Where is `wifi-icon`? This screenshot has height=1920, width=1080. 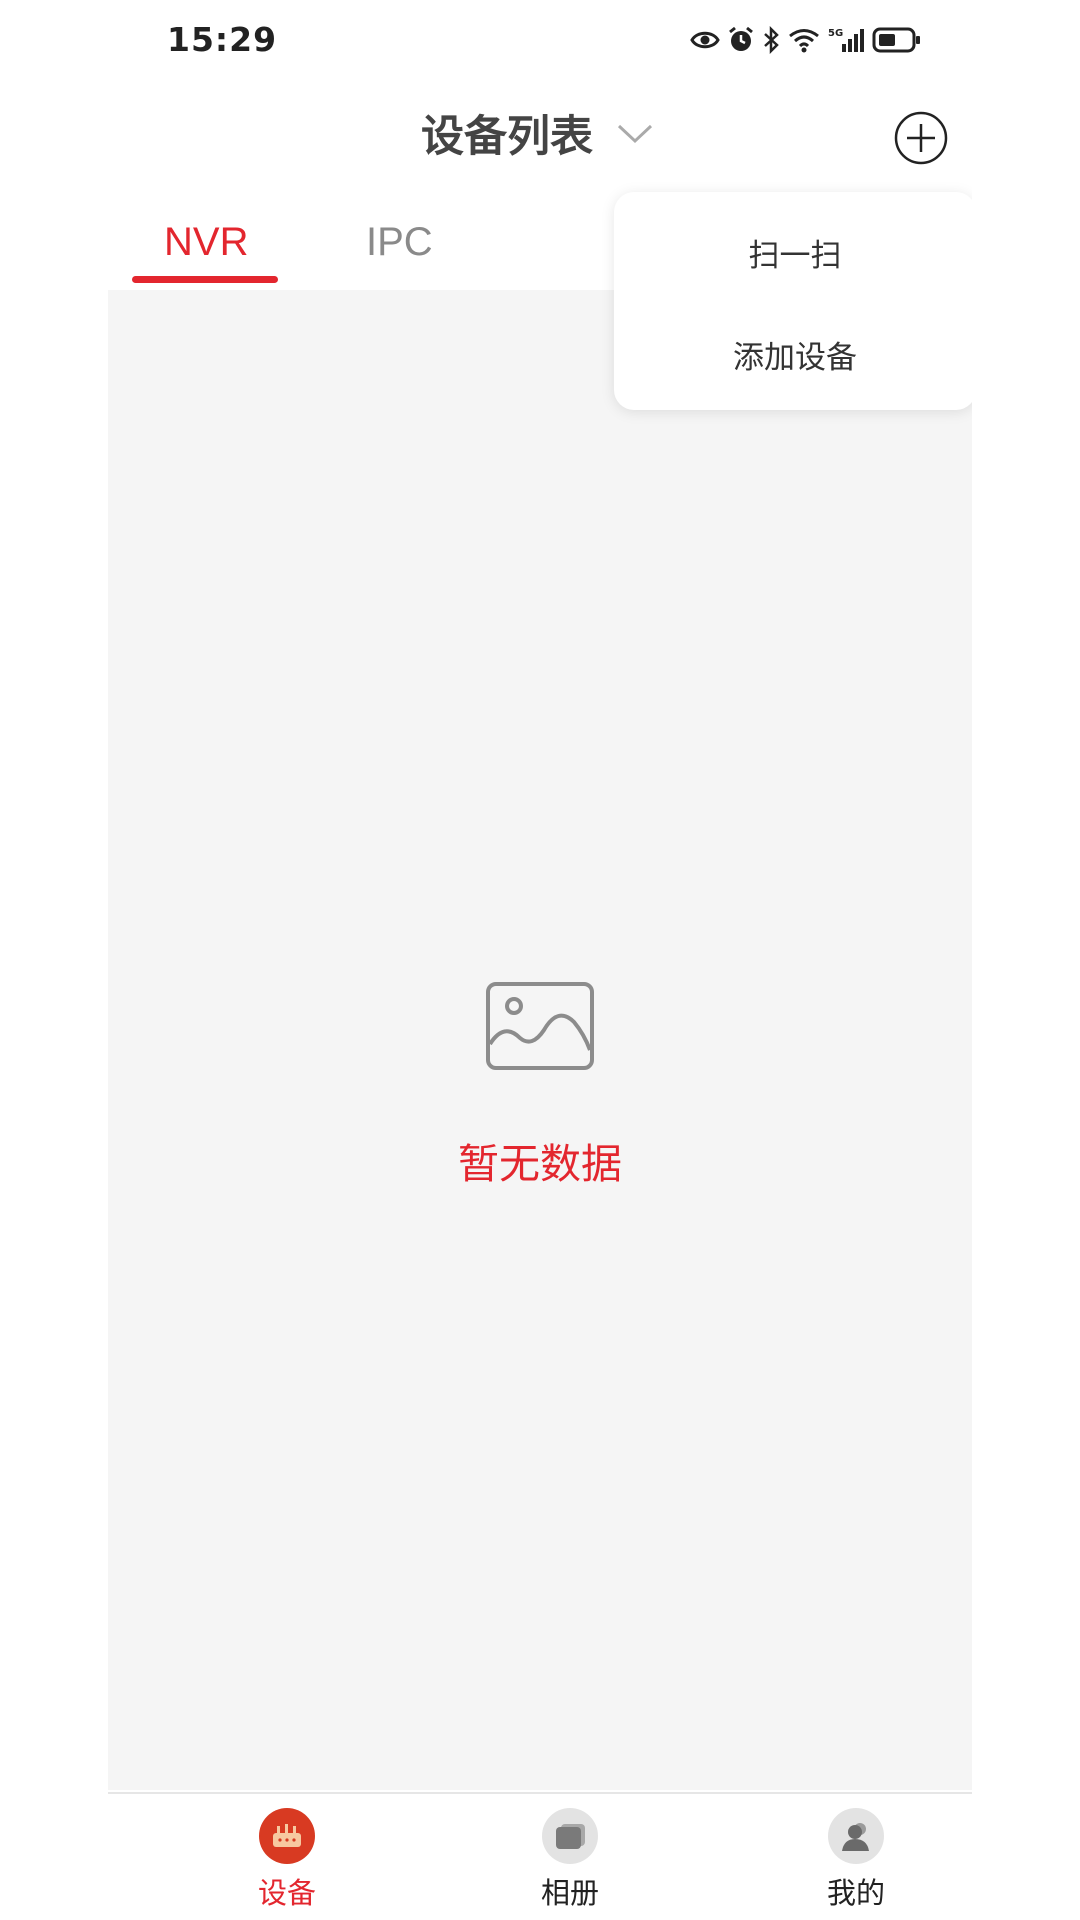 wifi-icon is located at coordinates (804, 41).